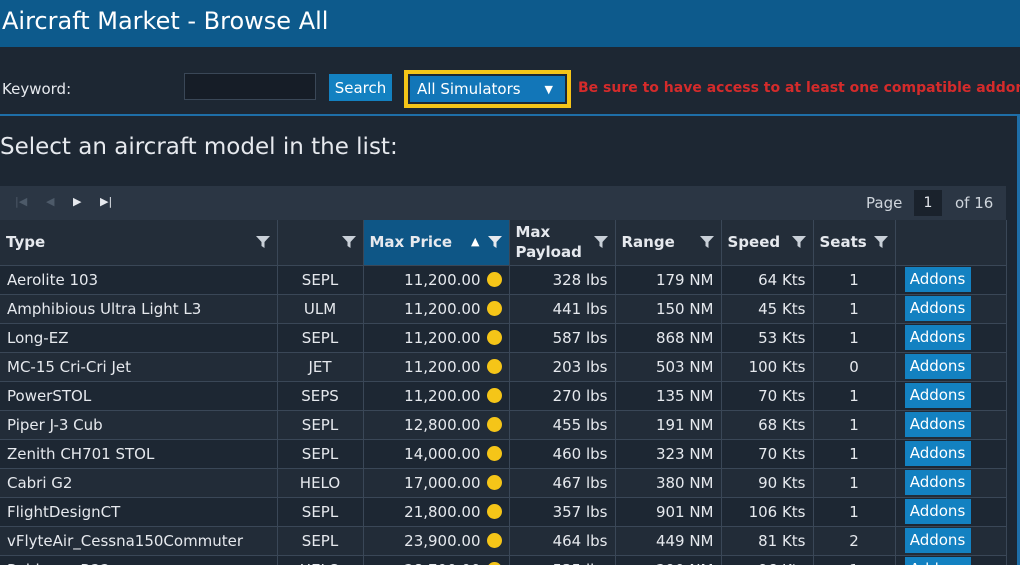 The height and width of the screenshot is (568, 1024). What do you see at coordinates (139, 242) in the screenshot?
I see `column-header-type: Type` at bounding box center [139, 242].